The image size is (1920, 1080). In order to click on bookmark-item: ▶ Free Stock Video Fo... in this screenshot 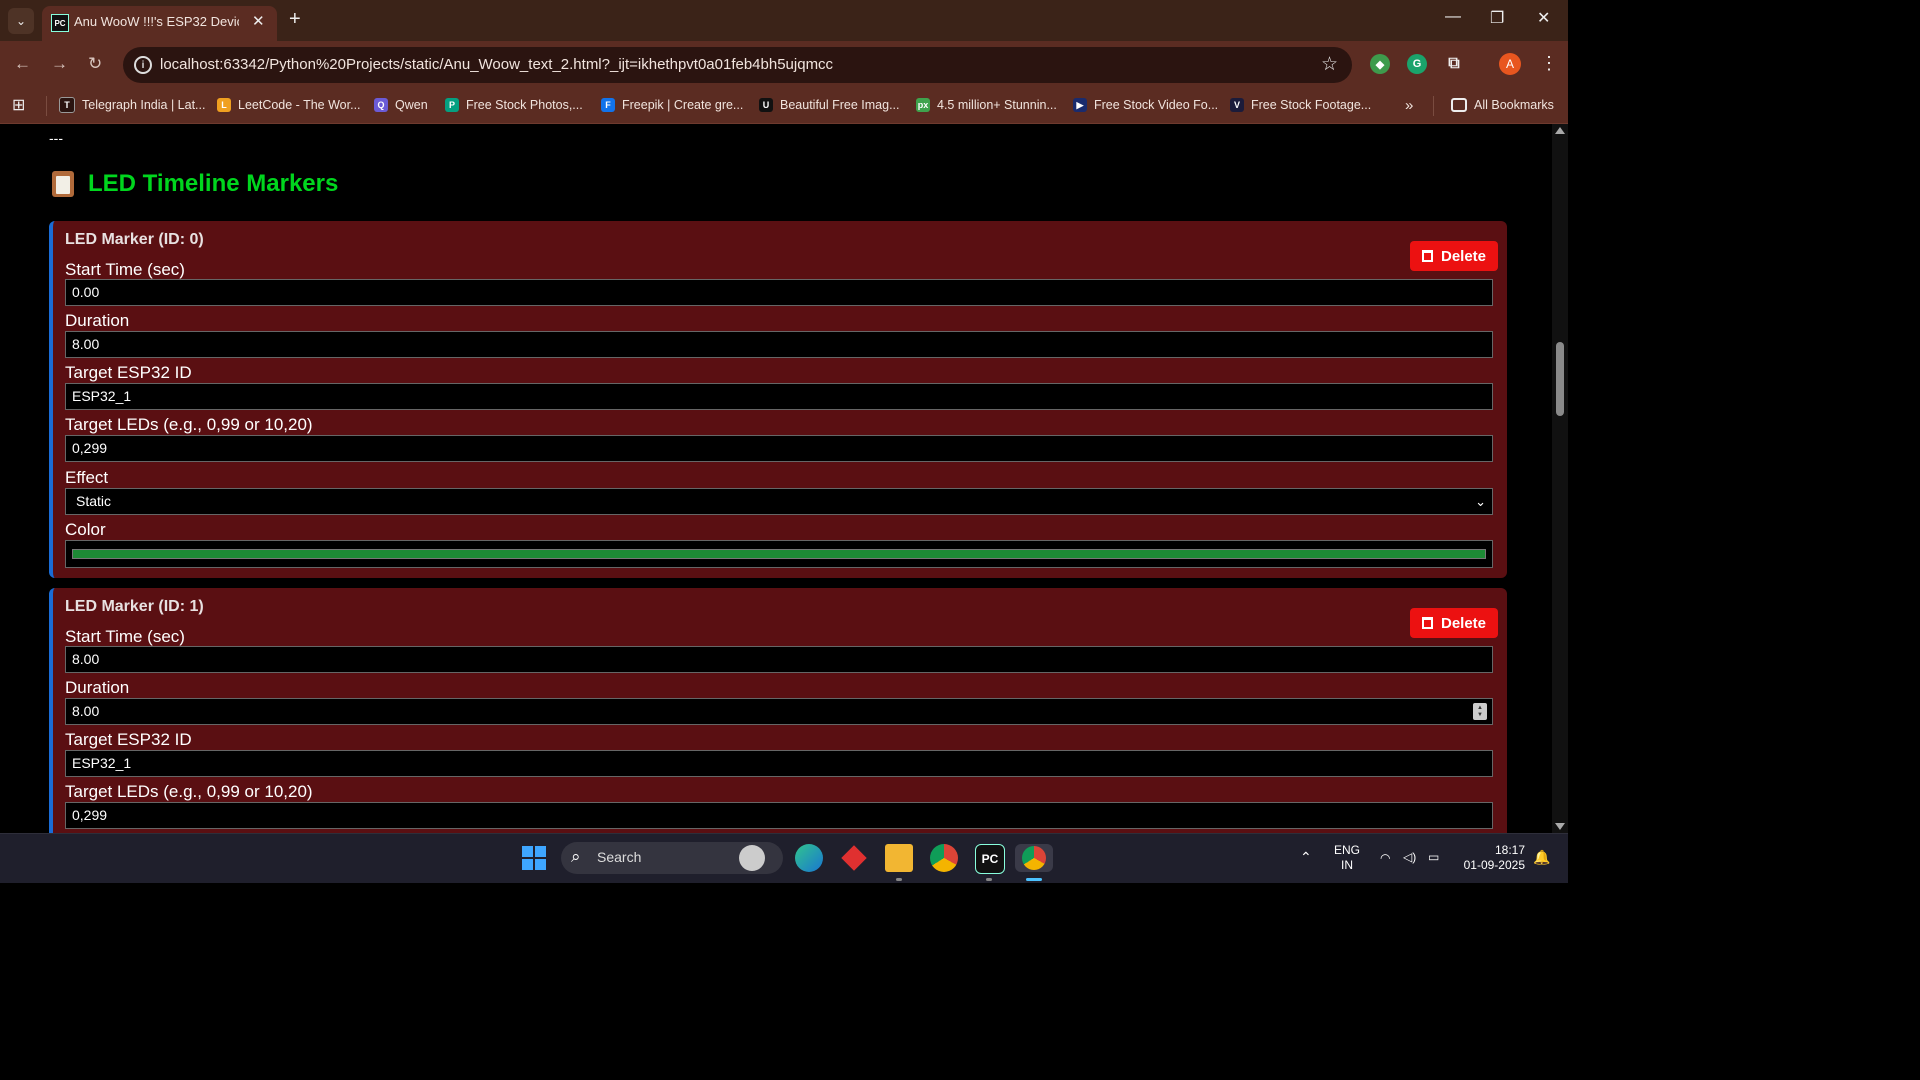, I will do `click(1145, 105)`.